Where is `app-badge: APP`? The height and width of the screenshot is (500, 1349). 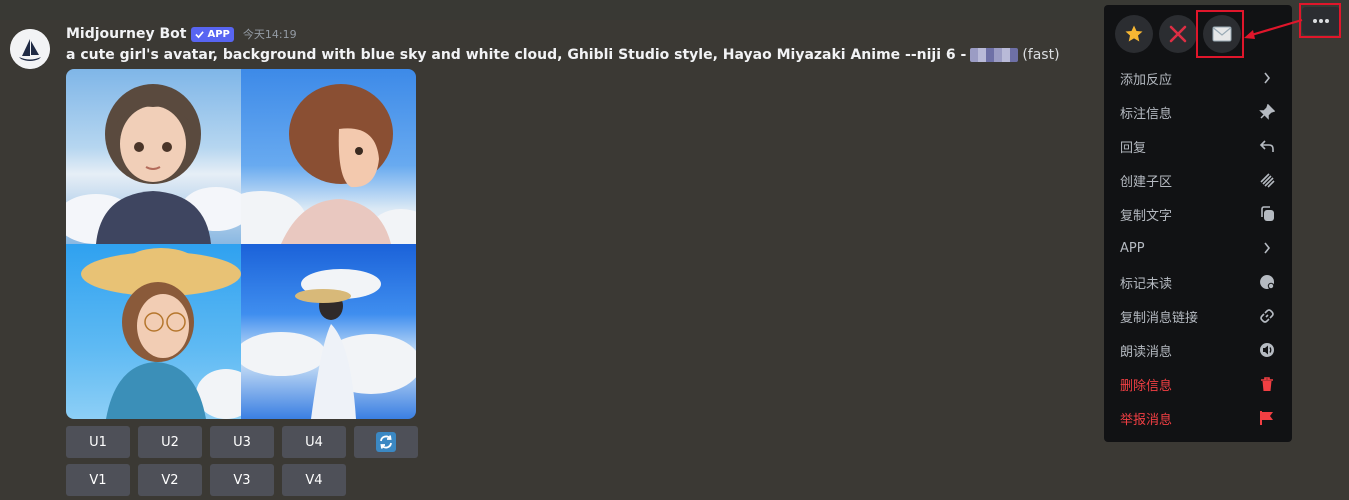 app-badge: APP is located at coordinates (212, 34).